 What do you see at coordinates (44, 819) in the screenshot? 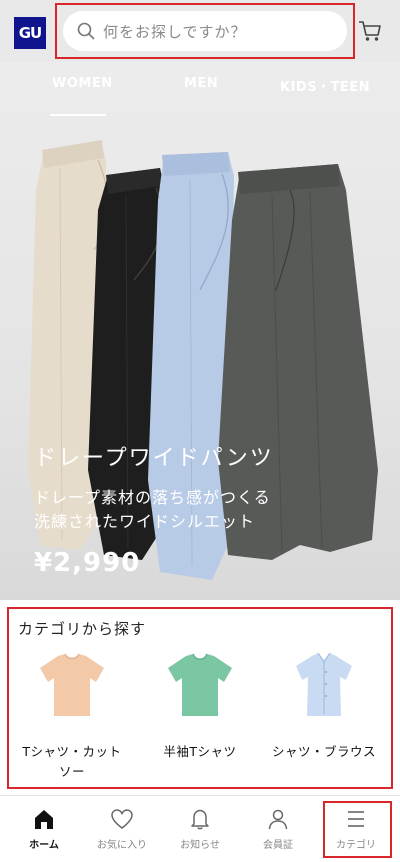
I see `home-icon` at bounding box center [44, 819].